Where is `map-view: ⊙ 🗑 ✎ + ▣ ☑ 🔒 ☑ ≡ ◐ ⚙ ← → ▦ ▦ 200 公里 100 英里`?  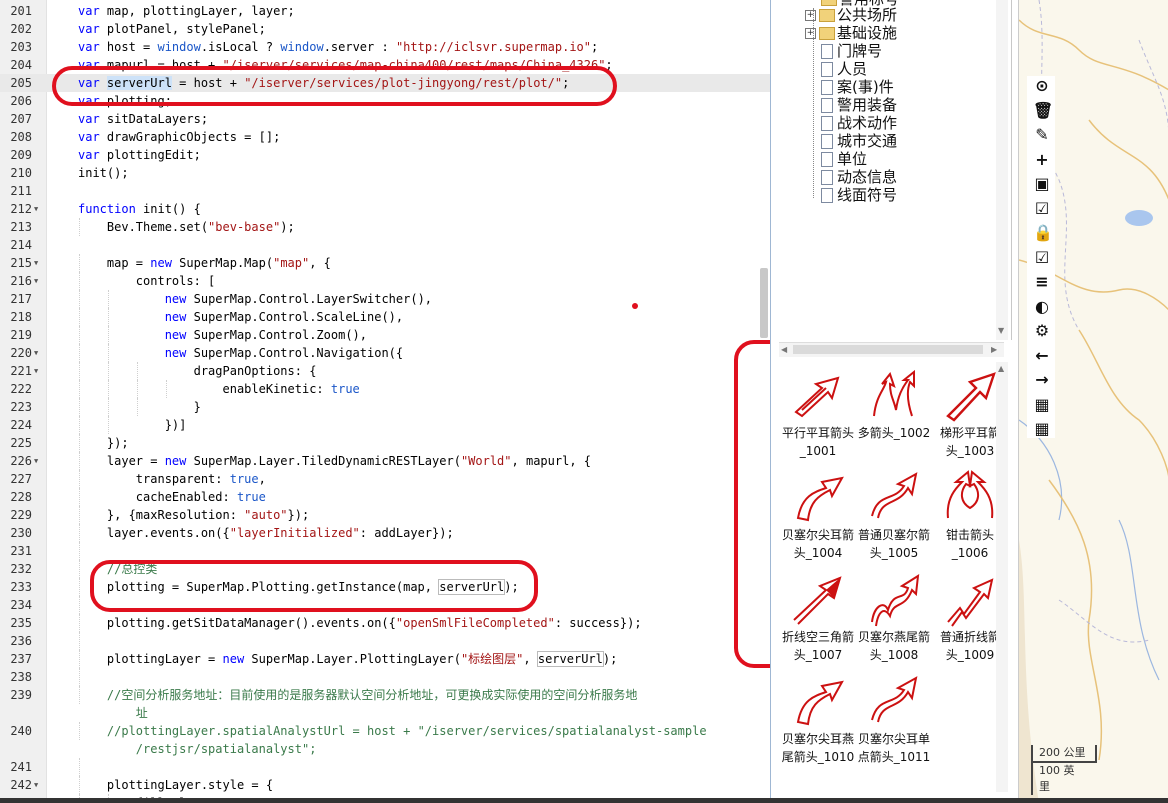
map-view: ⊙ 🗑 ✎ + ▣ ☑ 🔒 ☑ ≡ ◐ ⚙ ← → ▦ ▦ 200 公里 100 英里 is located at coordinates (1093, 401).